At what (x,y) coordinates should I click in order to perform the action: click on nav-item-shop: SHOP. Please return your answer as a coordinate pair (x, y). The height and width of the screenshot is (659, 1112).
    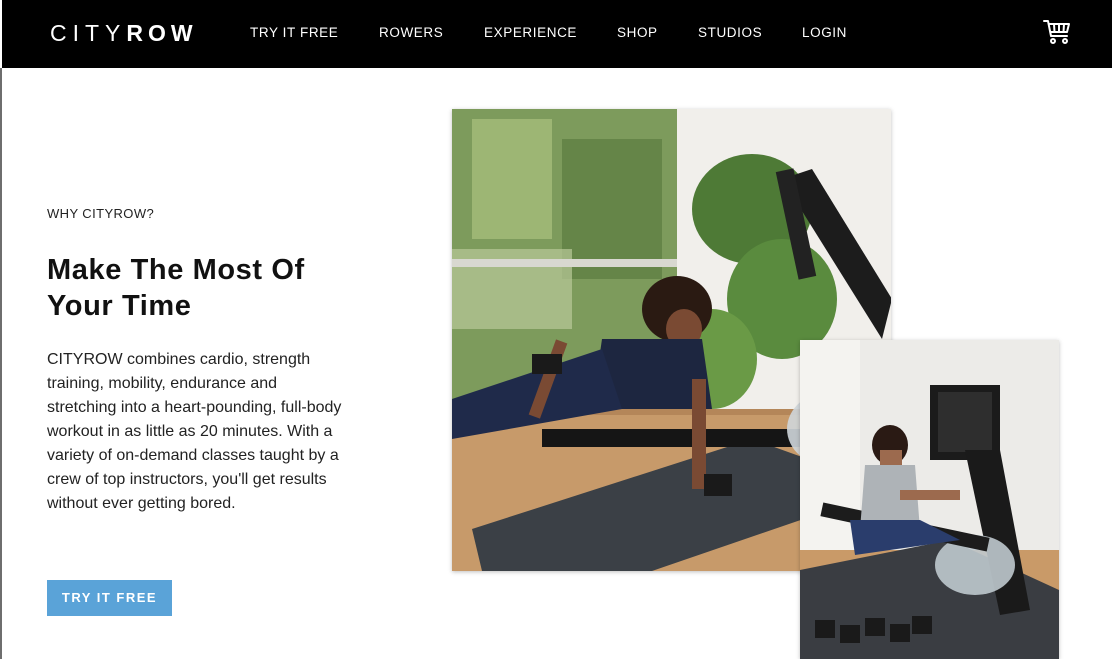
    Looking at the image, I should click on (637, 33).